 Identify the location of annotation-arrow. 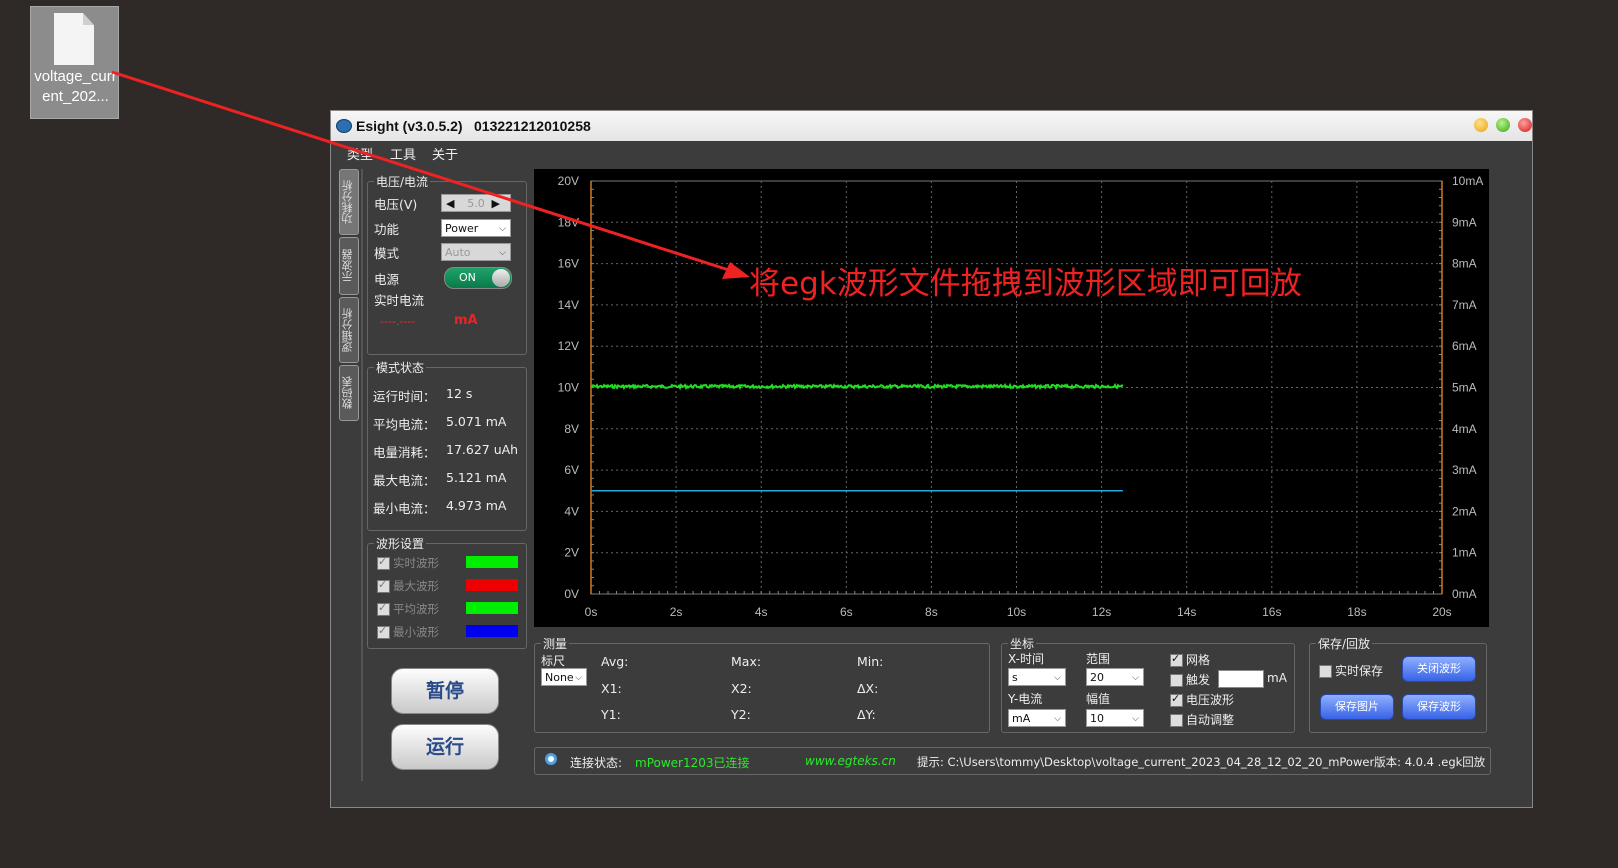
(430, 174).